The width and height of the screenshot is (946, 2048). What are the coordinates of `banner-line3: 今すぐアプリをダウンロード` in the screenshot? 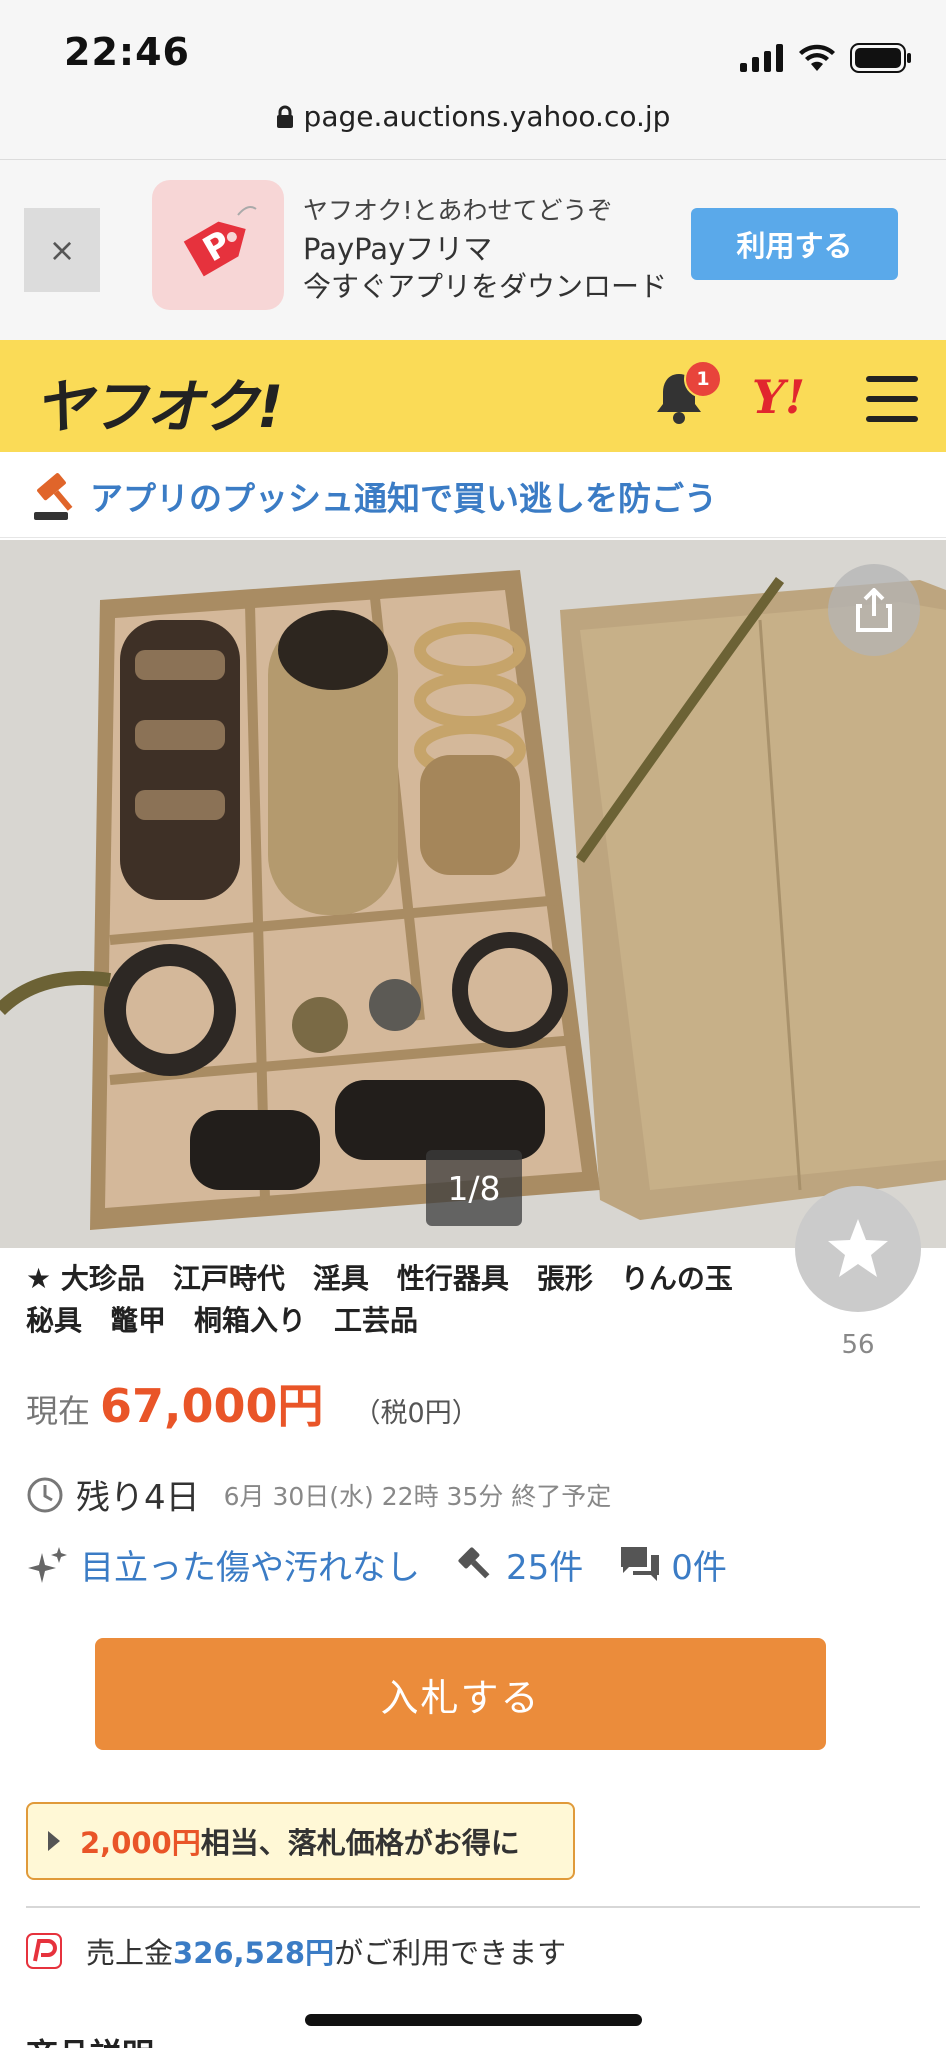 It's located at (485, 286).